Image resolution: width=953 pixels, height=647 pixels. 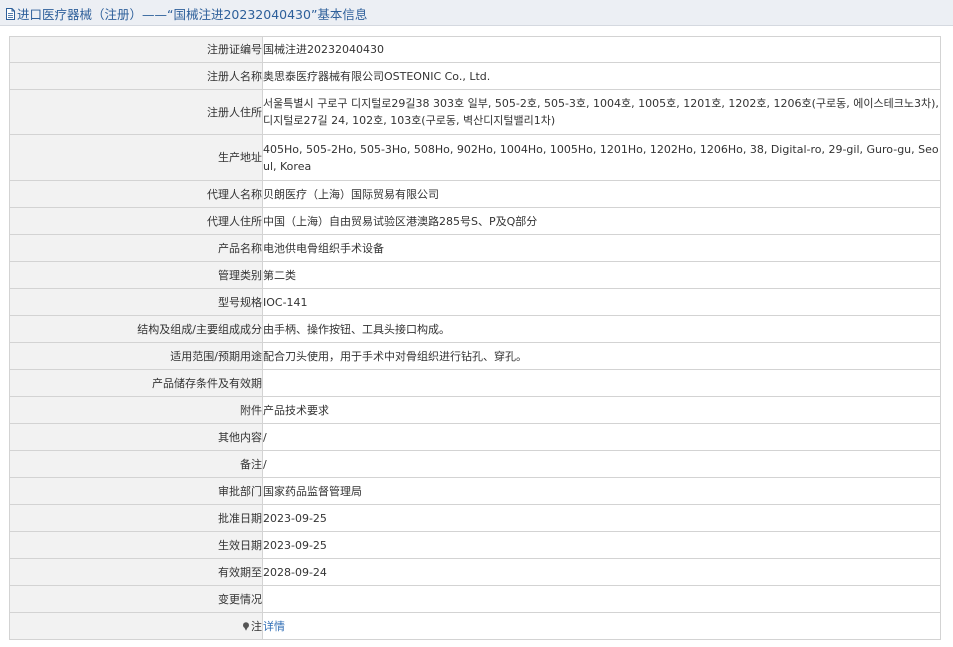 What do you see at coordinates (136, 626) in the screenshot?
I see `row-label-note: 注` at bounding box center [136, 626].